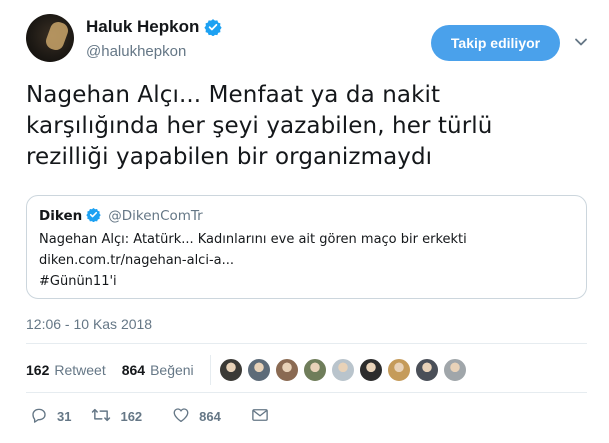  What do you see at coordinates (116, 416) in the screenshot?
I see `retweet-button: 162` at bounding box center [116, 416].